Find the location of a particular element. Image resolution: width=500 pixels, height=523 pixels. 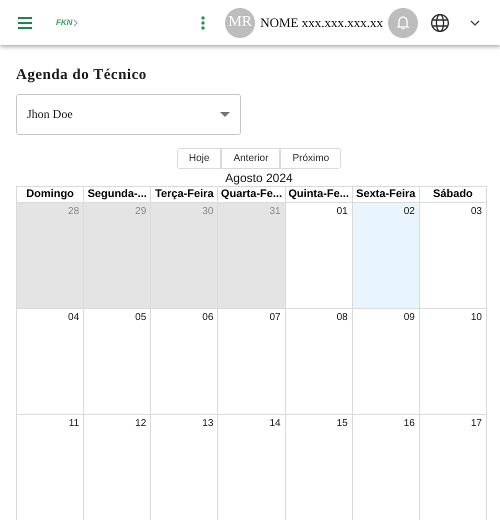

day-cell: 11 is located at coordinates (50, 467).